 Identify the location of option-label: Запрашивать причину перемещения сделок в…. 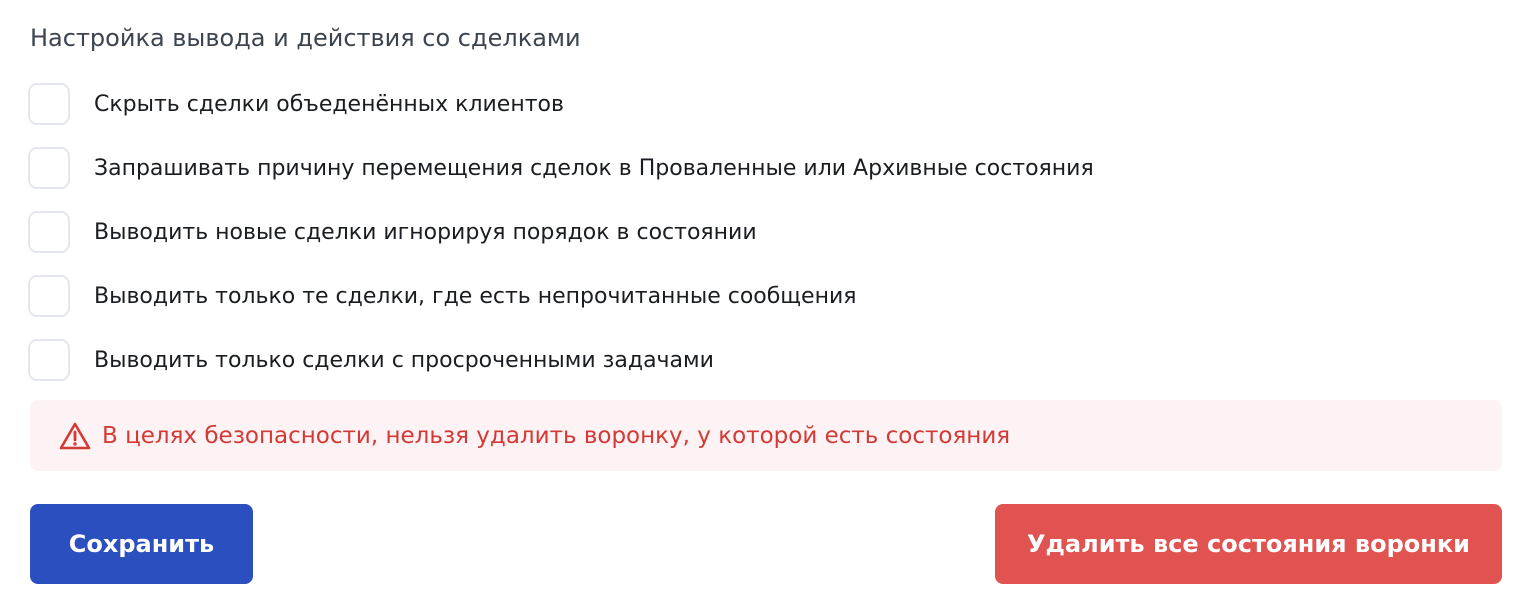
(594, 168).